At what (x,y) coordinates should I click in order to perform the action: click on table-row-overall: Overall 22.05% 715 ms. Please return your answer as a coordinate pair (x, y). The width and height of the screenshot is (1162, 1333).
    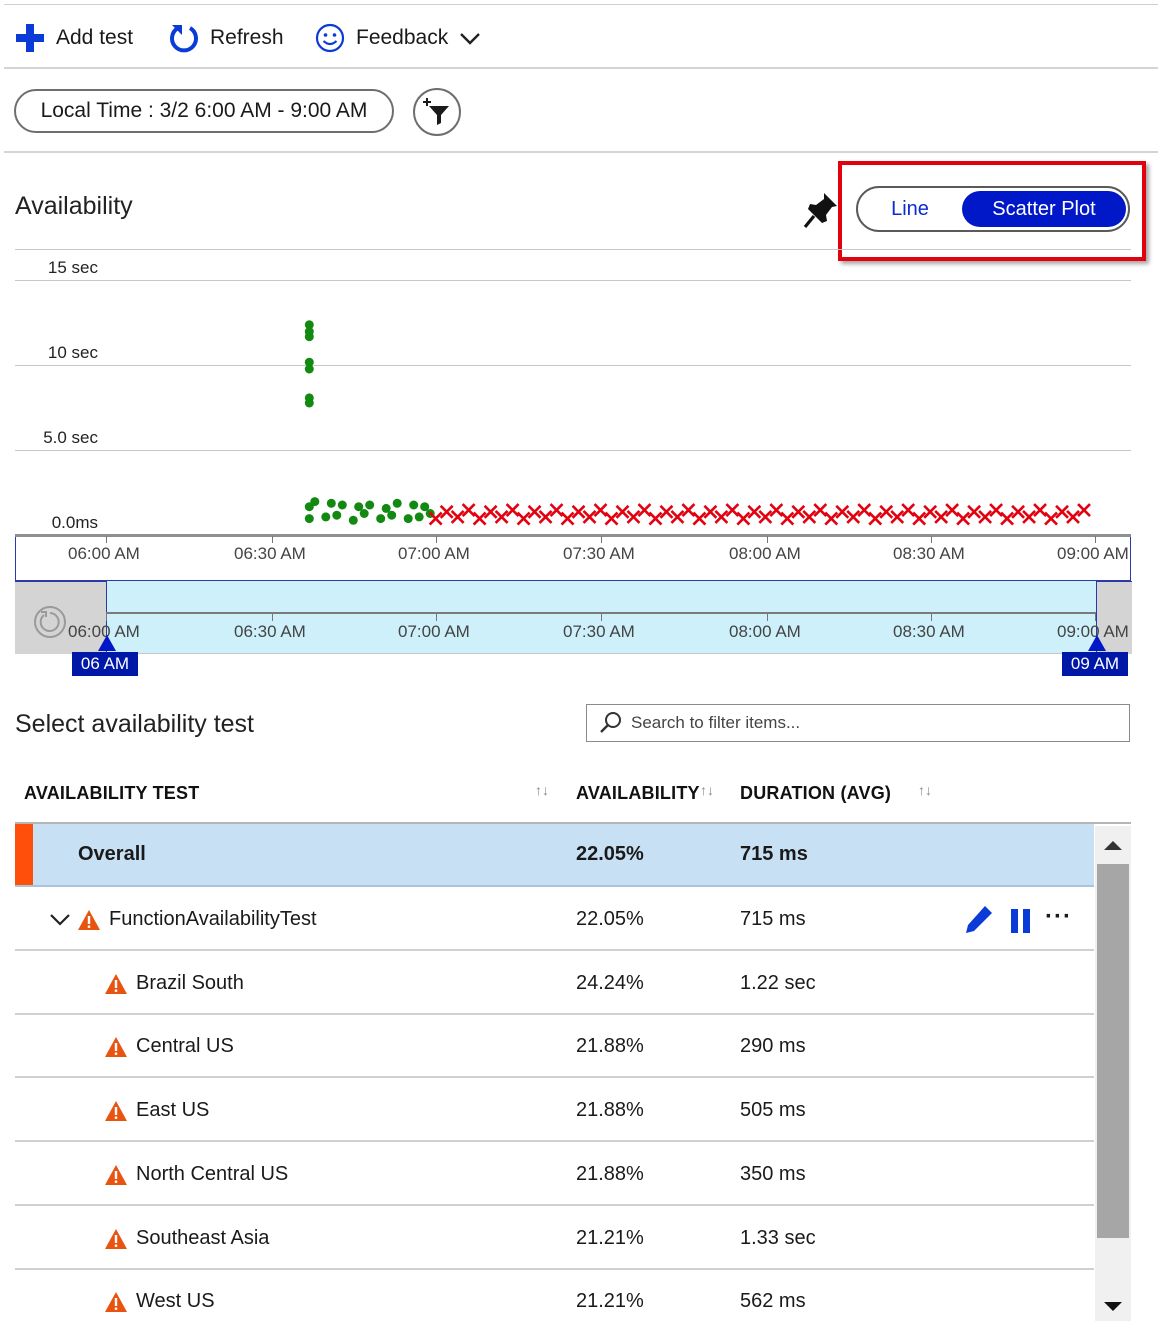
    Looking at the image, I should click on (554, 855).